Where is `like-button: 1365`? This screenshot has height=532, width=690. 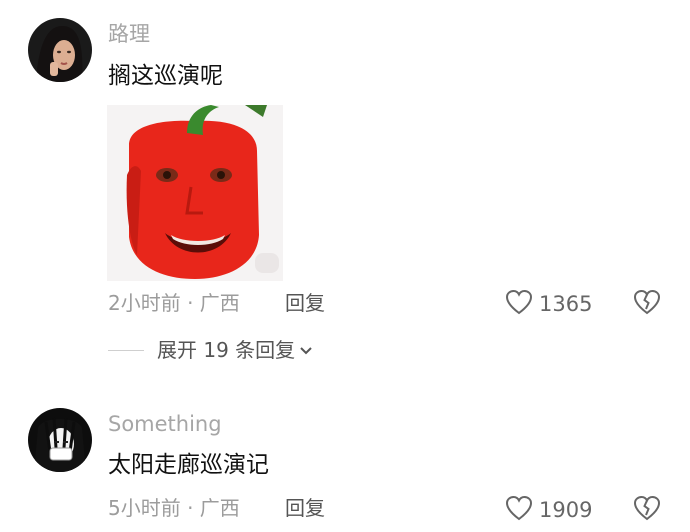
like-button: 1365 is located at coordinates (548, 304).